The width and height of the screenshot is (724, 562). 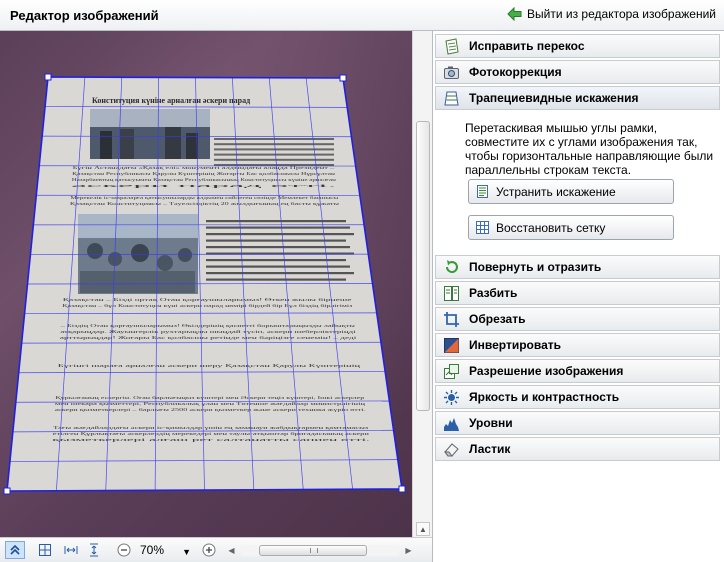 What do you see at coordinates (451, 46) in the screenshot?
I see `deskew-icon` at bounding box center [451, 46].